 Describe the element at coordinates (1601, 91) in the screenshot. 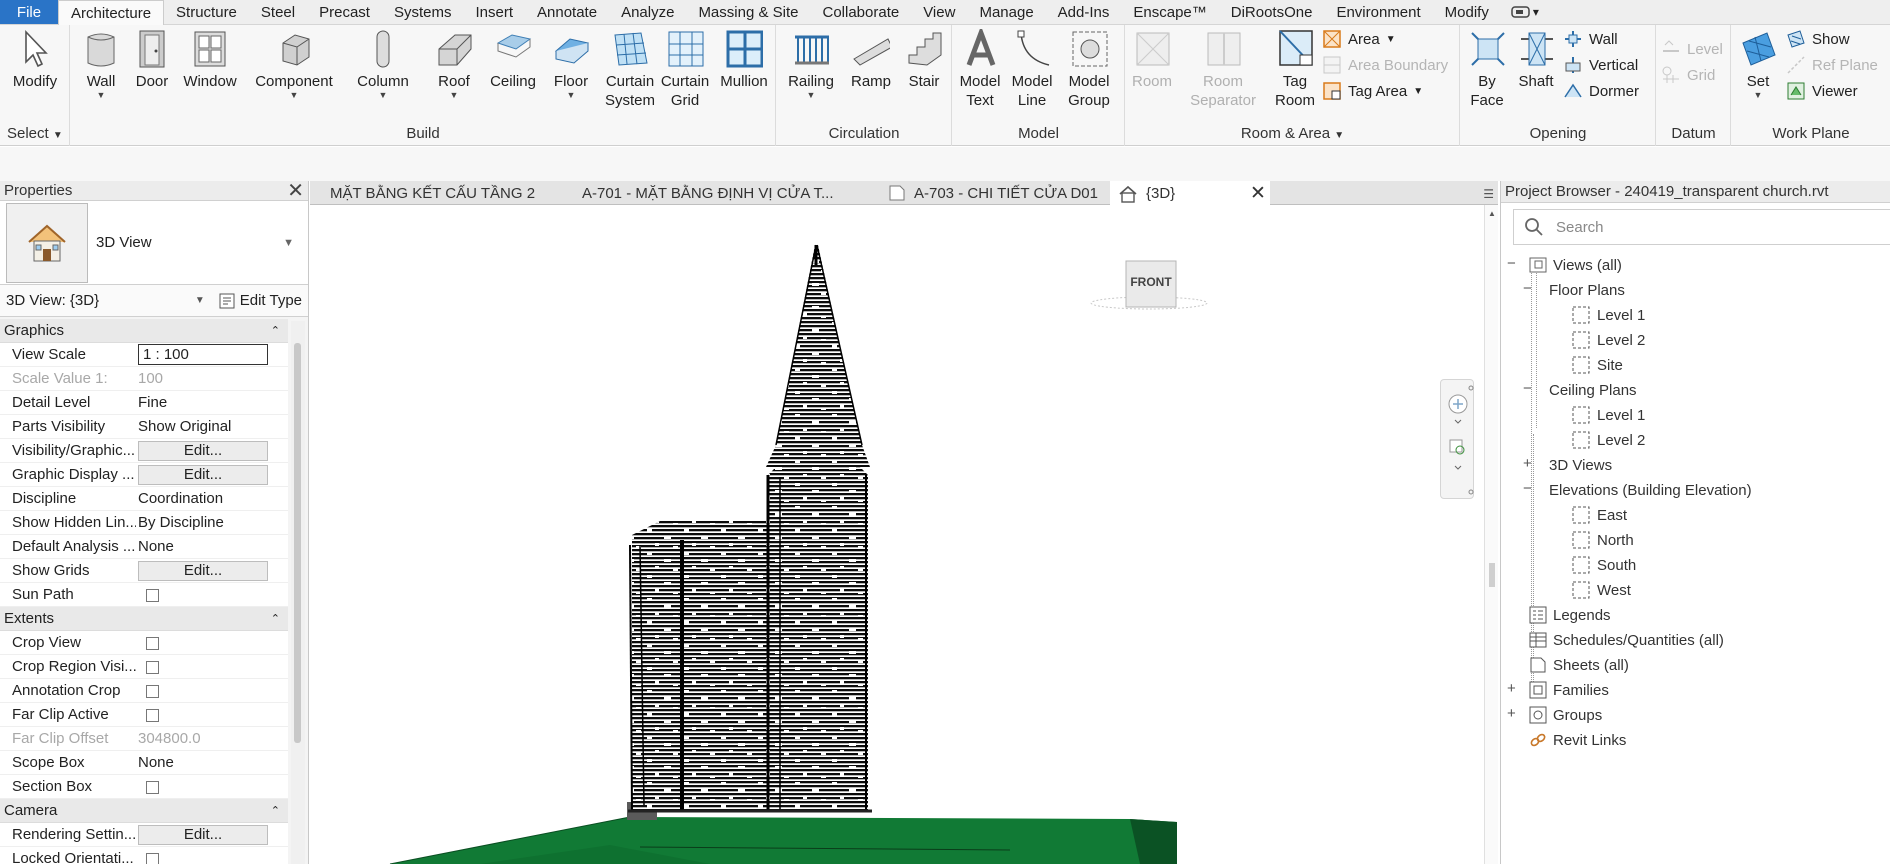

I see `dormer-button: Dormer` at that location.